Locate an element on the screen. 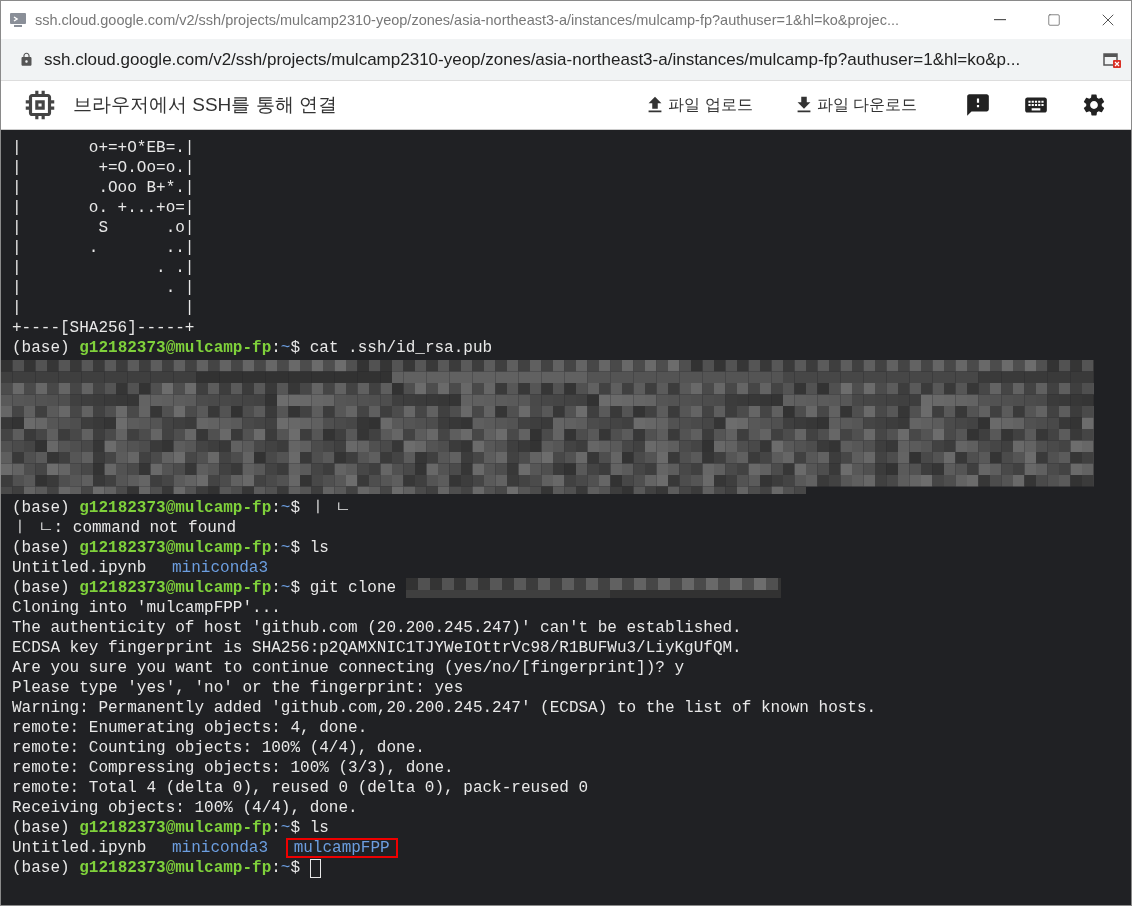 The height and width of the screenshot is (906, 1132). terminal-output: | o+=+O*EB=.| is located at coordinates (103, 148).